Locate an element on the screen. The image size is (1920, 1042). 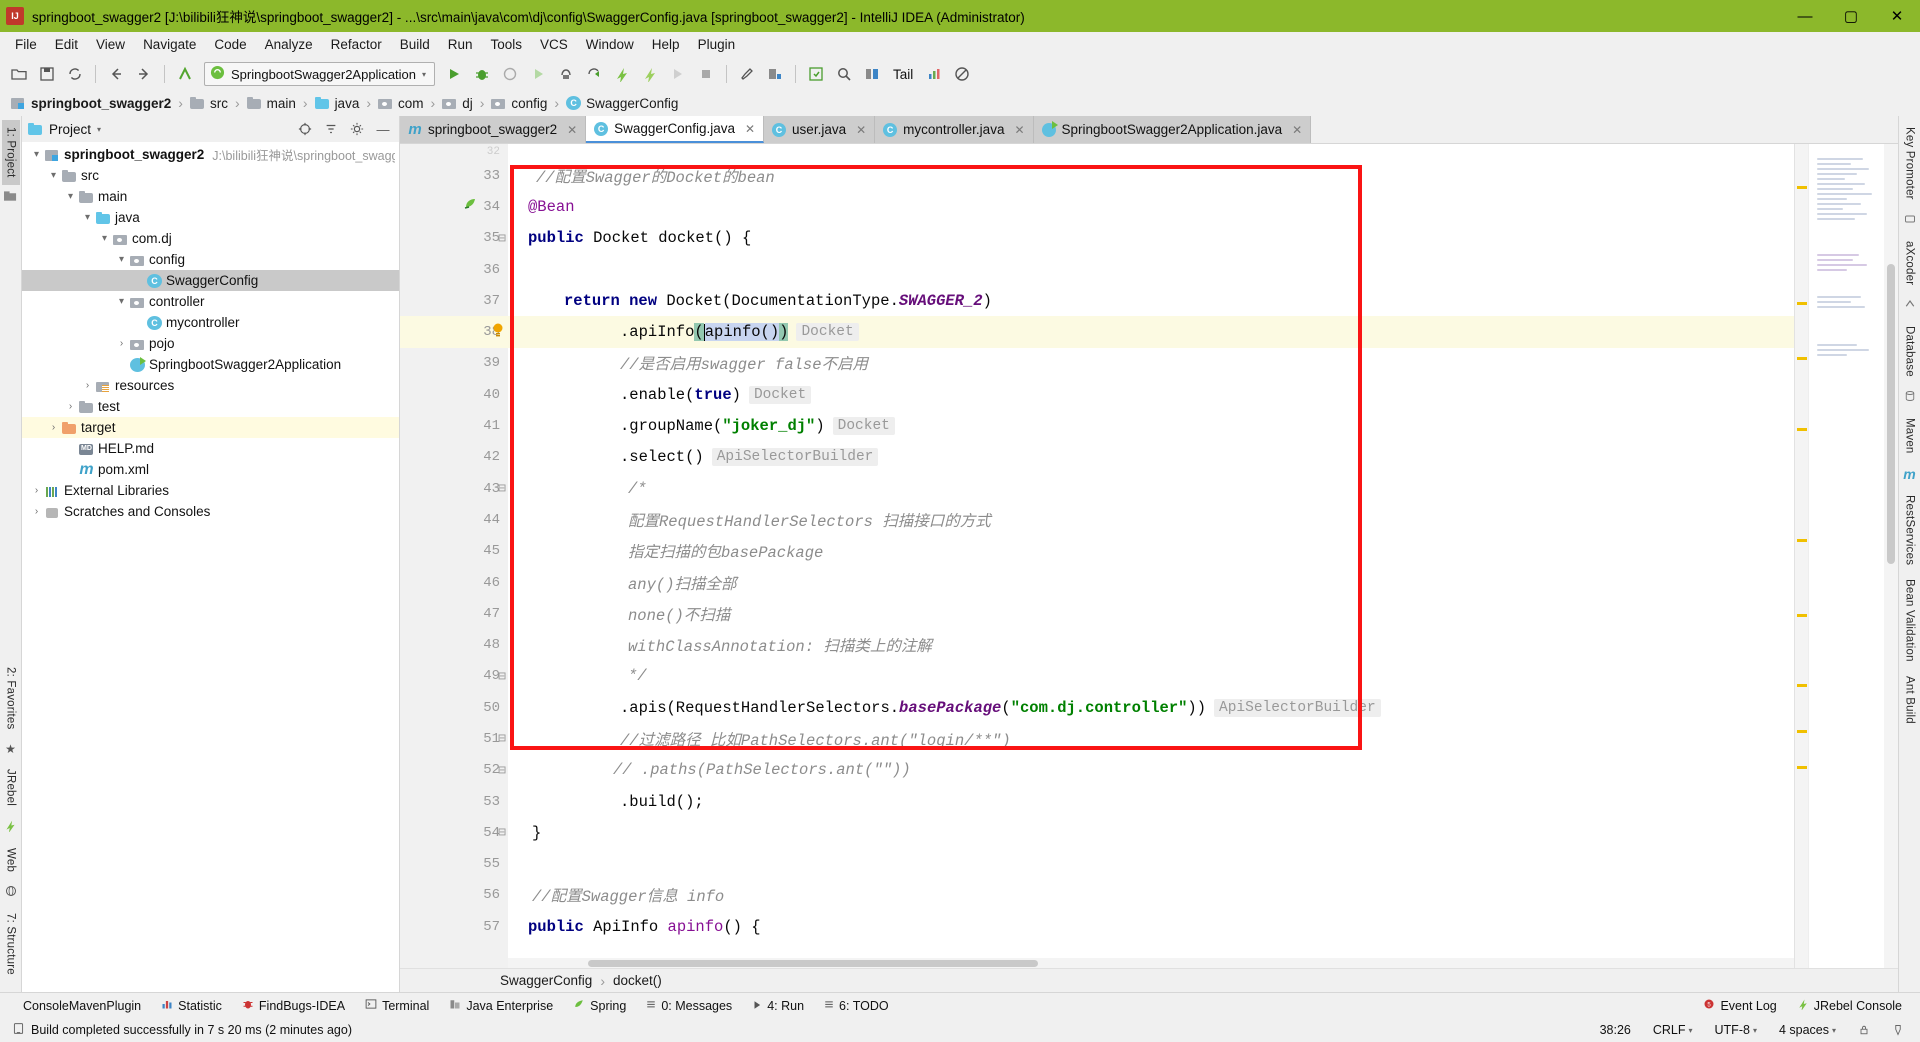
web-icon is located at coordinates (11, 892).